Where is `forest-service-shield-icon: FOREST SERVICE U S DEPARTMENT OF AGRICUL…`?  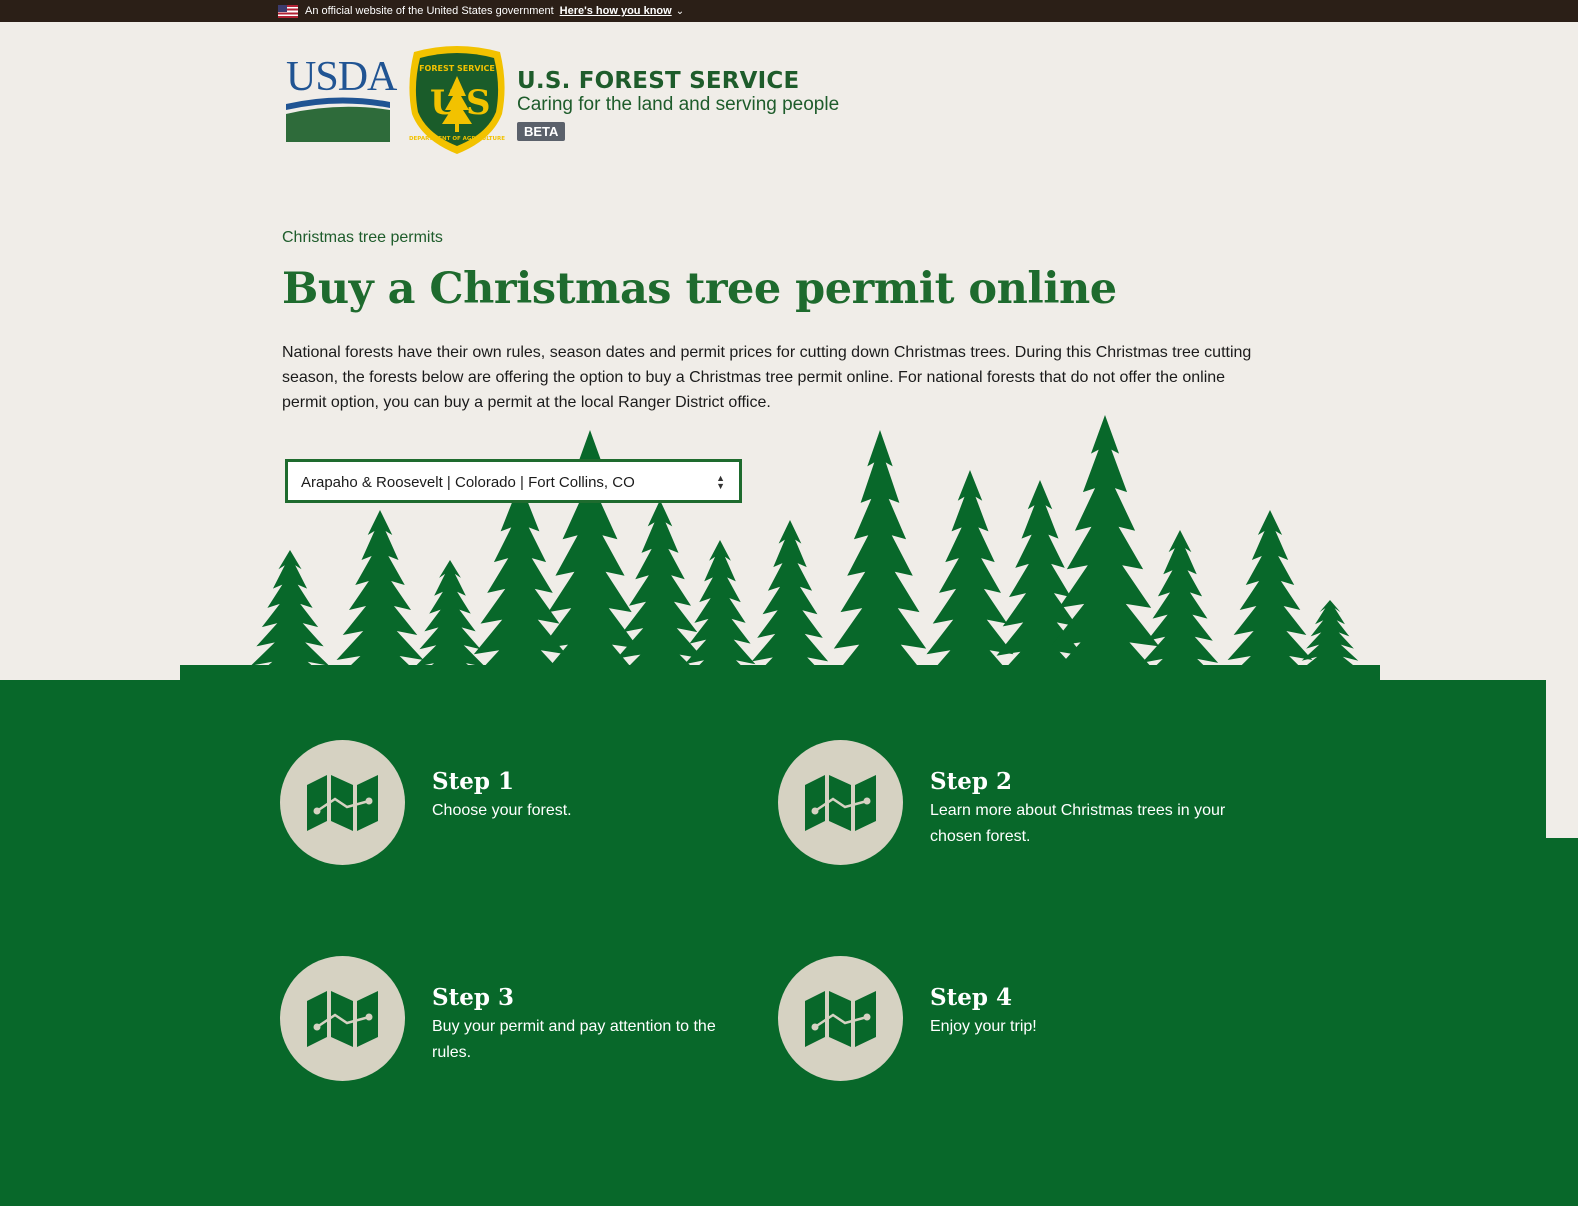
forest-service-shield-icon: FOREST SERVICE U S DEPARTMENT OF AGRICUL… is located at coordinates (457, 100).